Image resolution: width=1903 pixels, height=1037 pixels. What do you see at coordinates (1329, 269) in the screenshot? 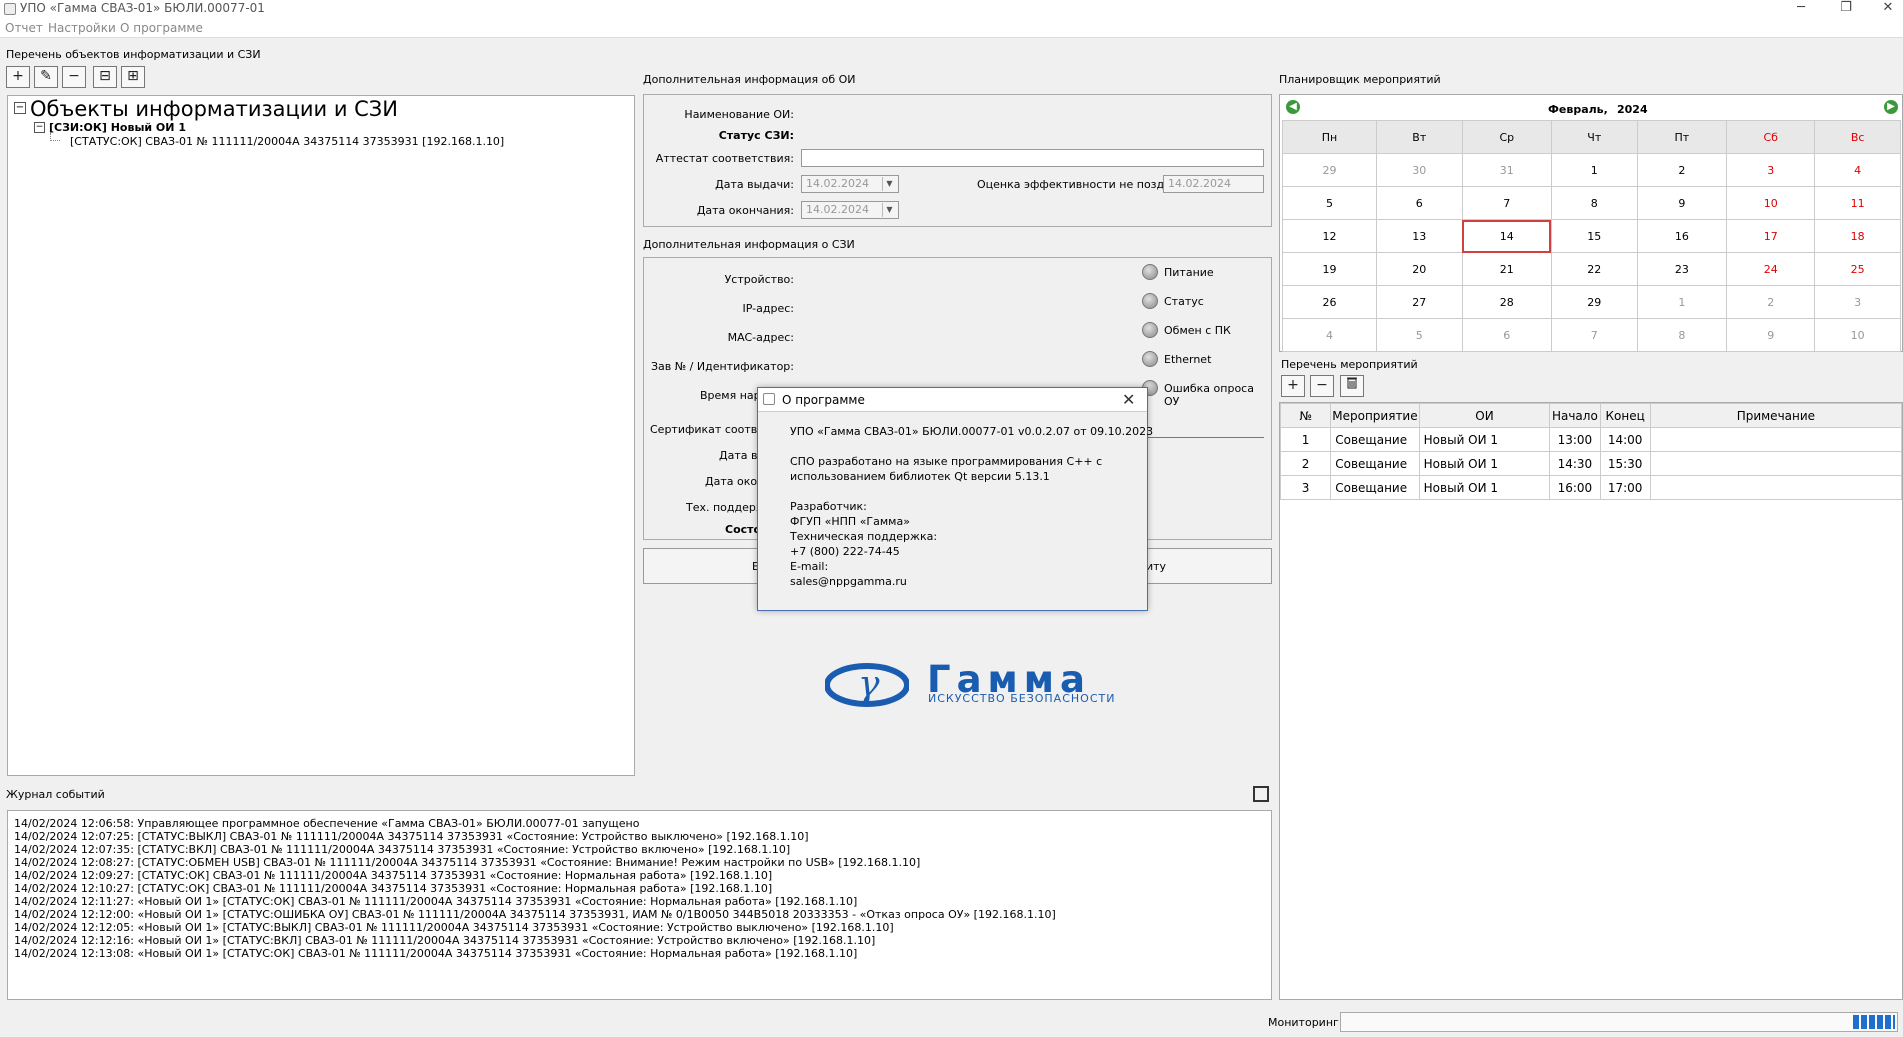
I see `calendar-day: 19` at bounding box center [1329, 269].